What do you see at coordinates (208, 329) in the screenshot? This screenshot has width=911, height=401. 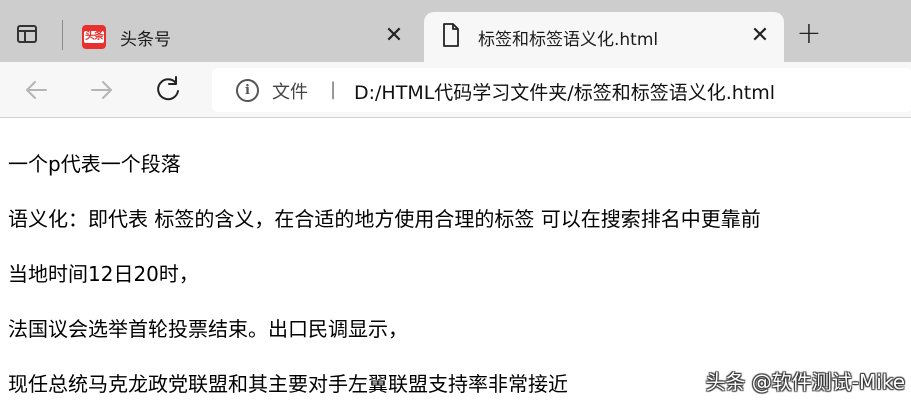 I see `paragraph: 法国议会选举首轮投票结束。出口民调显示，` at bounding box center [208, 329].